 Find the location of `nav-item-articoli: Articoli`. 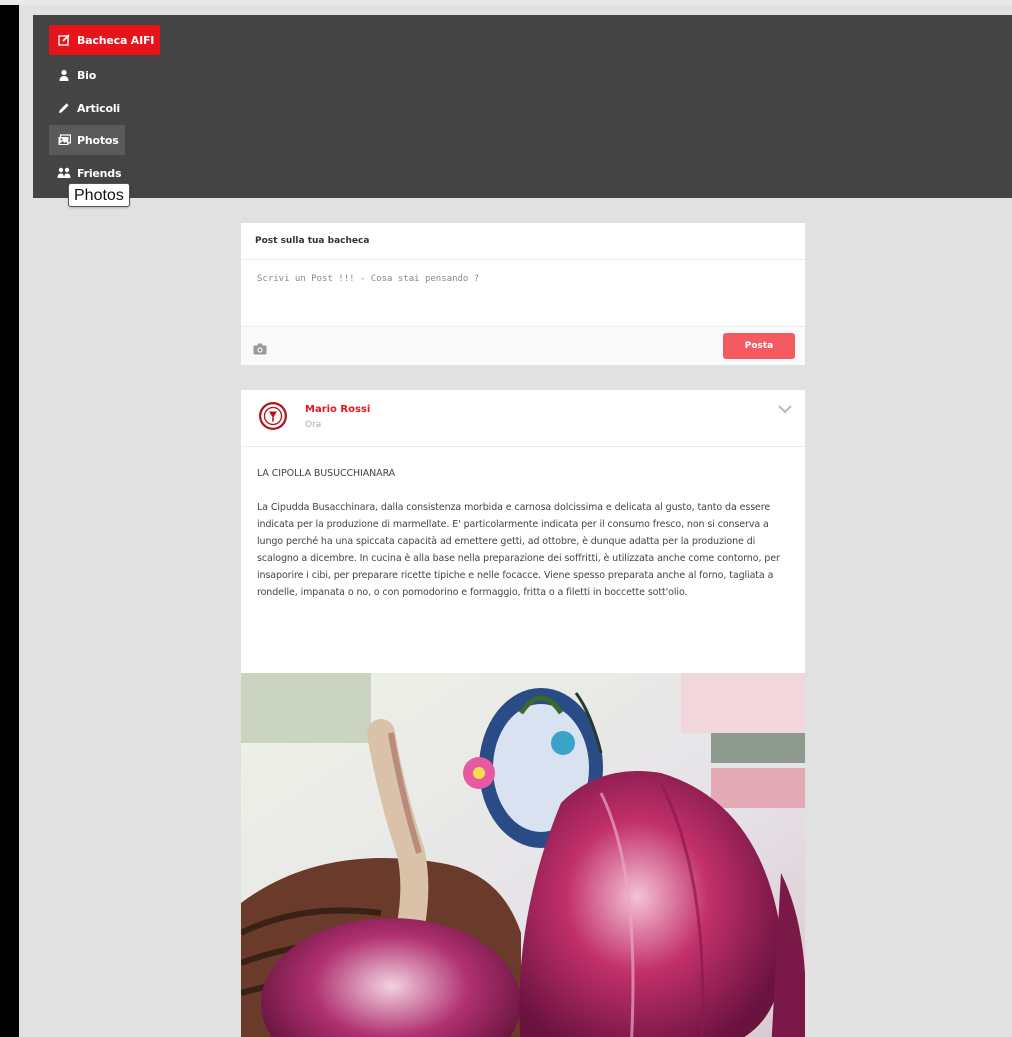

nav-item-articoli: Articoli is located at coordinates (87, 108).